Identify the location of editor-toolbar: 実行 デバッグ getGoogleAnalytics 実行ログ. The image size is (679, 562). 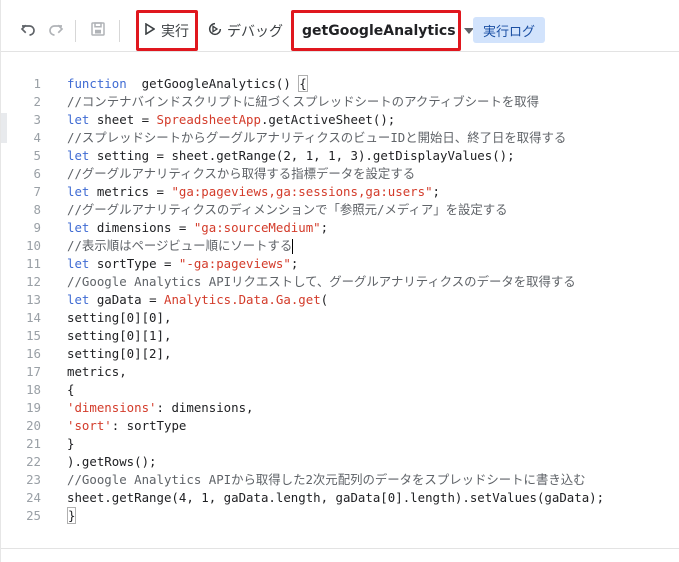
(340, 30).